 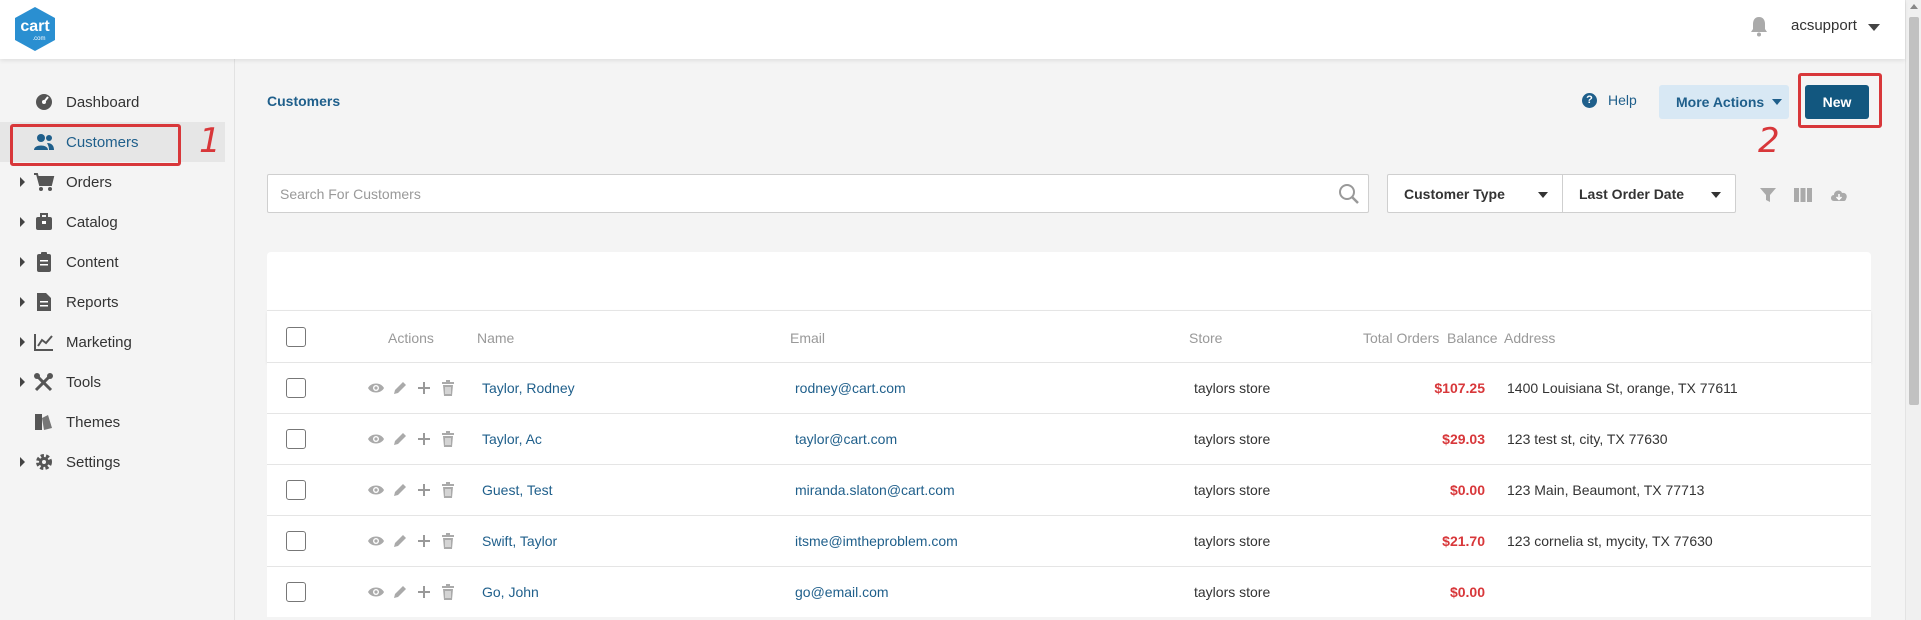 What do you see at coordinates (1769, 141) in the screenshot?
I see `annotation-marker-2: 2` at bounding box center [1769, 141].